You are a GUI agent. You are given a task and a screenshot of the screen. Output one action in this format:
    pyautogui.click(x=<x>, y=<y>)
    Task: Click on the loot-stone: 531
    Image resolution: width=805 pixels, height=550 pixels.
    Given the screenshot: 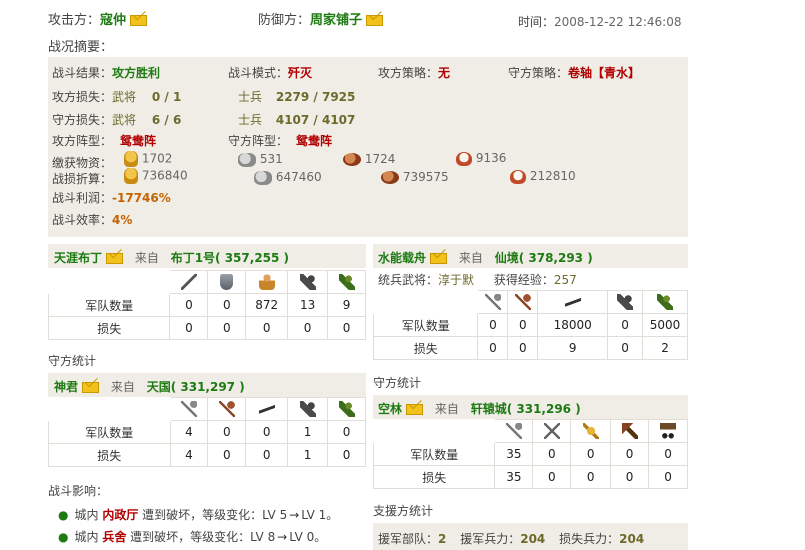 What is the action you would take?
    pyautogui.click(x=260, y=159)
    